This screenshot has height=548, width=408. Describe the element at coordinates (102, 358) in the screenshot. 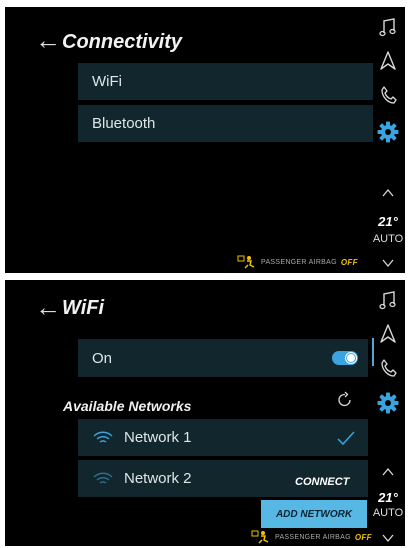

I see `wifi-toggle-label: On` at that location.